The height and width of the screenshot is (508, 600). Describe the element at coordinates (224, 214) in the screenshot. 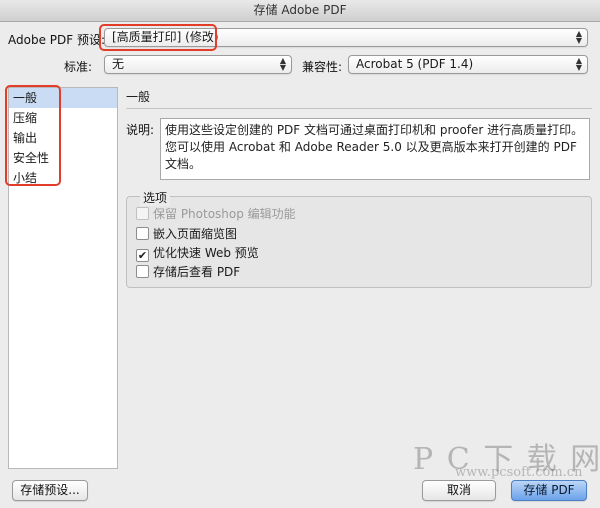

I see `option-label: 保留 Photoshop 编辑功能` at that location.